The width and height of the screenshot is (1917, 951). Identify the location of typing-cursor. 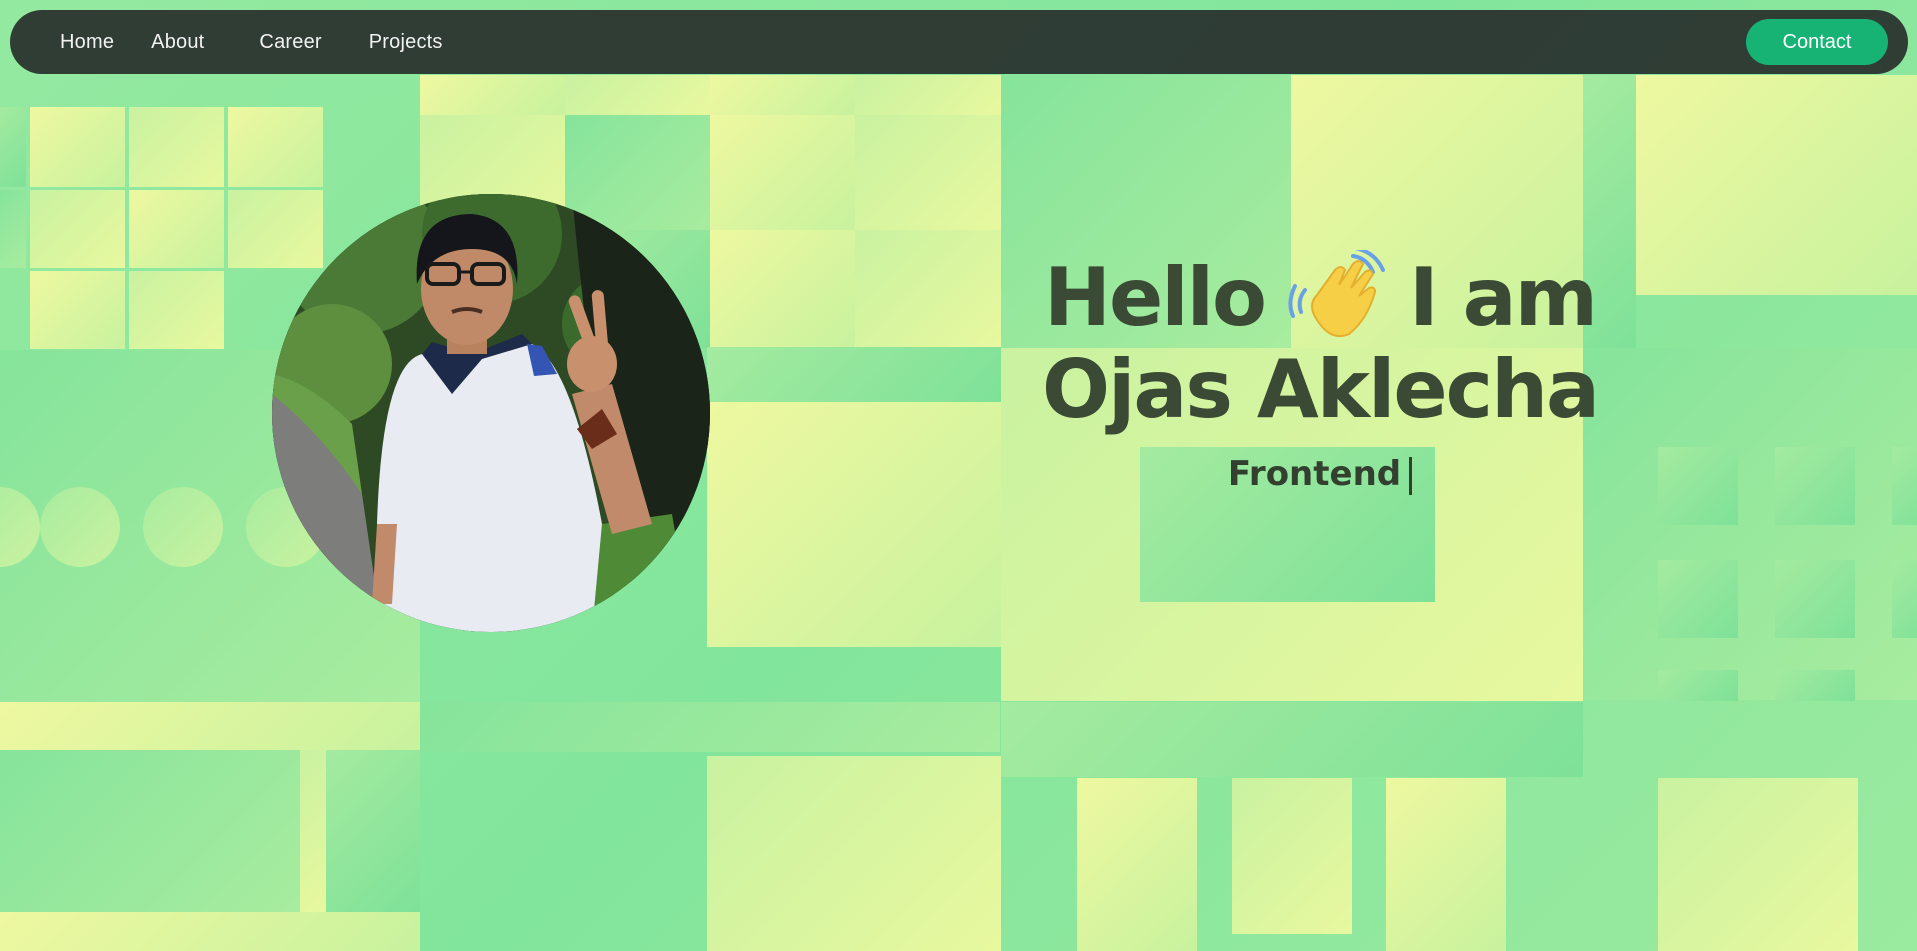
(1411, 475).